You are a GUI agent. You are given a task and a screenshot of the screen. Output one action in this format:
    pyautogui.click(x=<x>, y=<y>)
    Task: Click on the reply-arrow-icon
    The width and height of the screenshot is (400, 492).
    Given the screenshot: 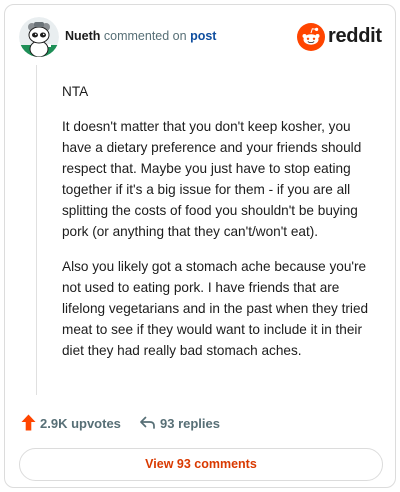 What is the action you would take?
    pyautogui.click(x=147, y=422)
    